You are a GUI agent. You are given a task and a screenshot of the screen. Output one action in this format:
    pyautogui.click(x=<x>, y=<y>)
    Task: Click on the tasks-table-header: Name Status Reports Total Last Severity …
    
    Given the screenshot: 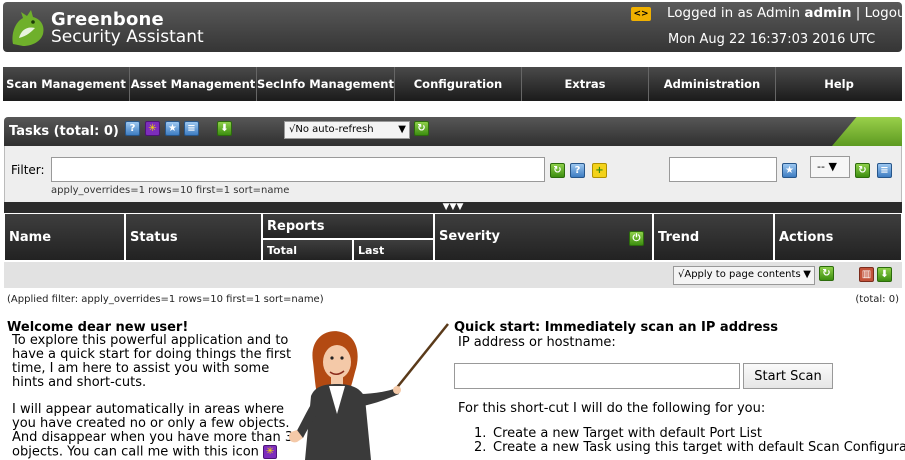 What is the action you would take?
    pyautogui.click(x=453, y=237)
    